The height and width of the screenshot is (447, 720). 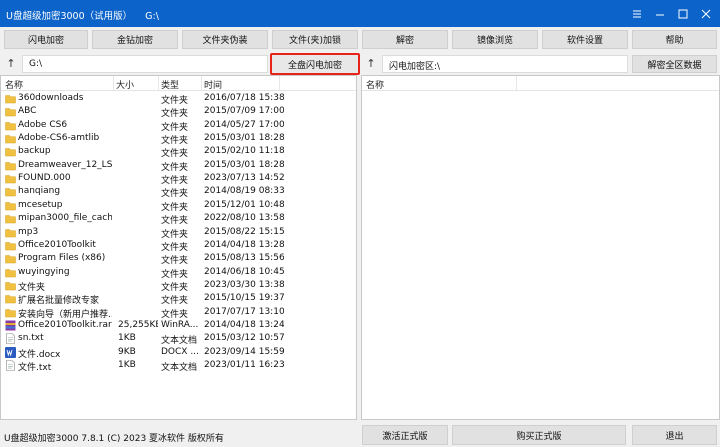 What do you see at coordinates (505, 64) in the screenshot?
I see `right-path-field: 闪电加密区:\` at bounding box center [505, 64].